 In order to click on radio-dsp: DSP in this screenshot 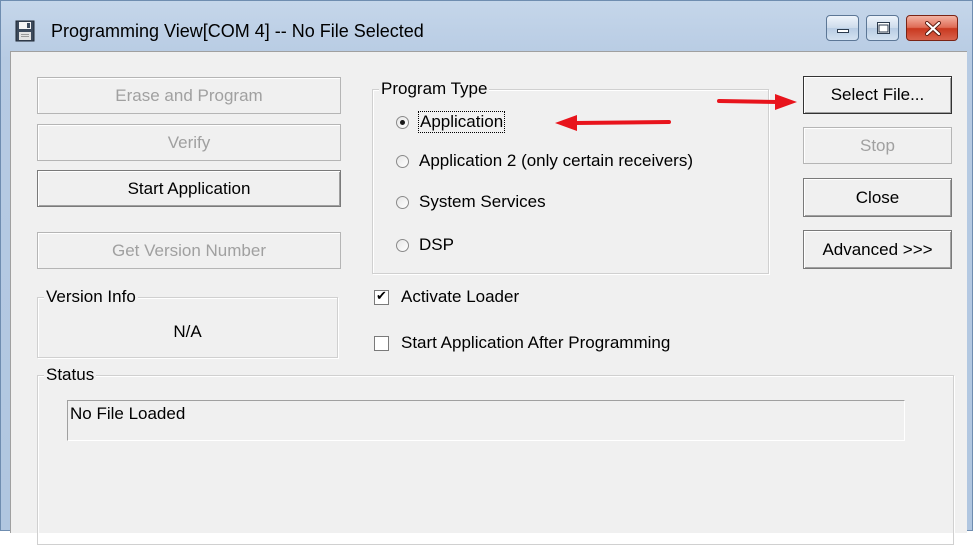, I will do `click(425, 245)`.